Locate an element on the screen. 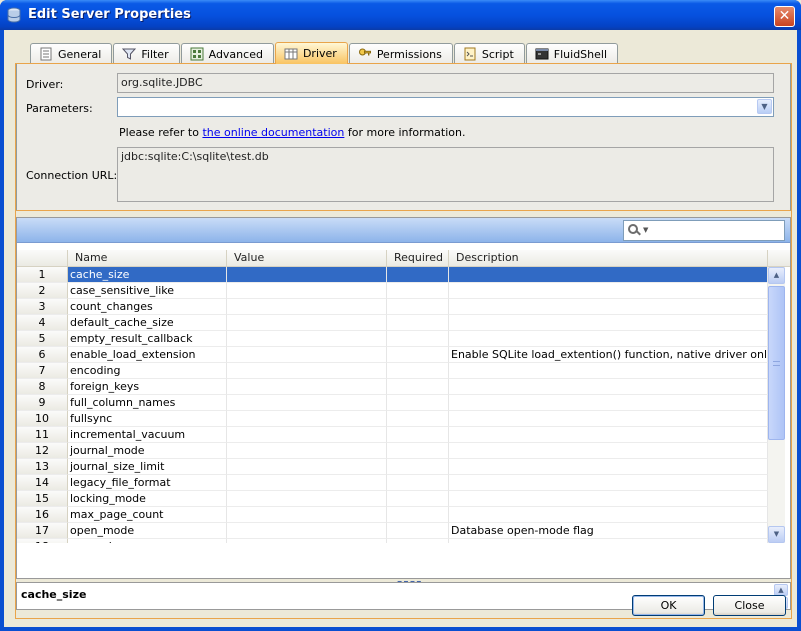 This screenshot has width=801, height=631. table-row: 12 journal_mode is located at coordinates (392, 451).